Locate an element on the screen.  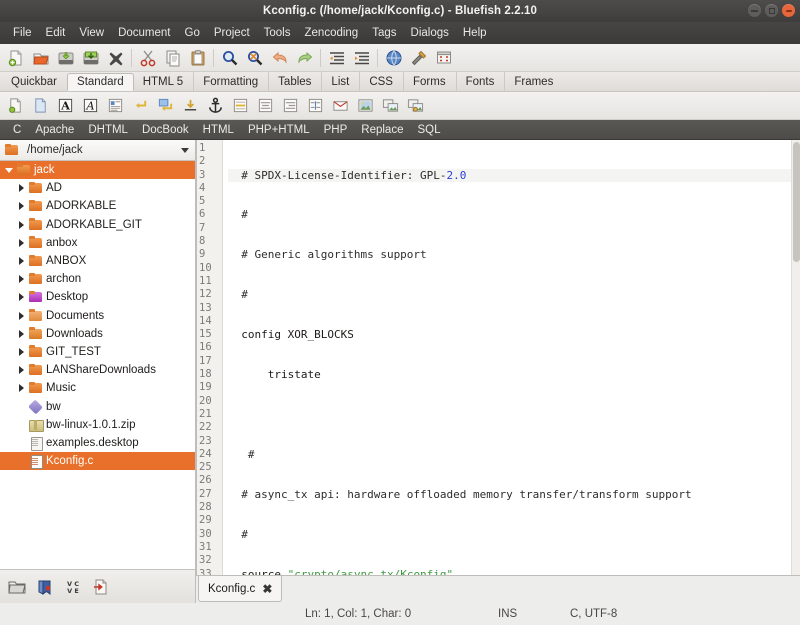
tree-item-ad: AD is located at coordinates (97, 188).